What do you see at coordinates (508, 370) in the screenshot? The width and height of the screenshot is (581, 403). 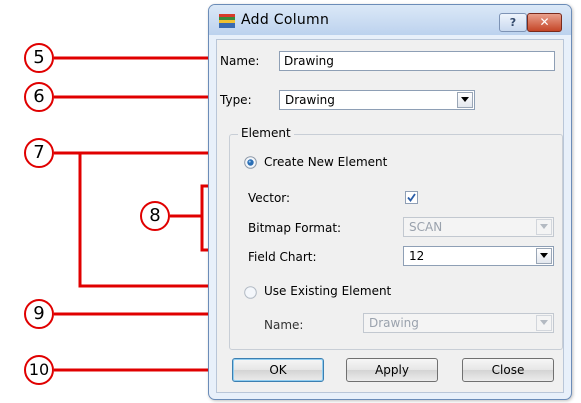 I see `close-button: Close` at bounding box center [508, 370].